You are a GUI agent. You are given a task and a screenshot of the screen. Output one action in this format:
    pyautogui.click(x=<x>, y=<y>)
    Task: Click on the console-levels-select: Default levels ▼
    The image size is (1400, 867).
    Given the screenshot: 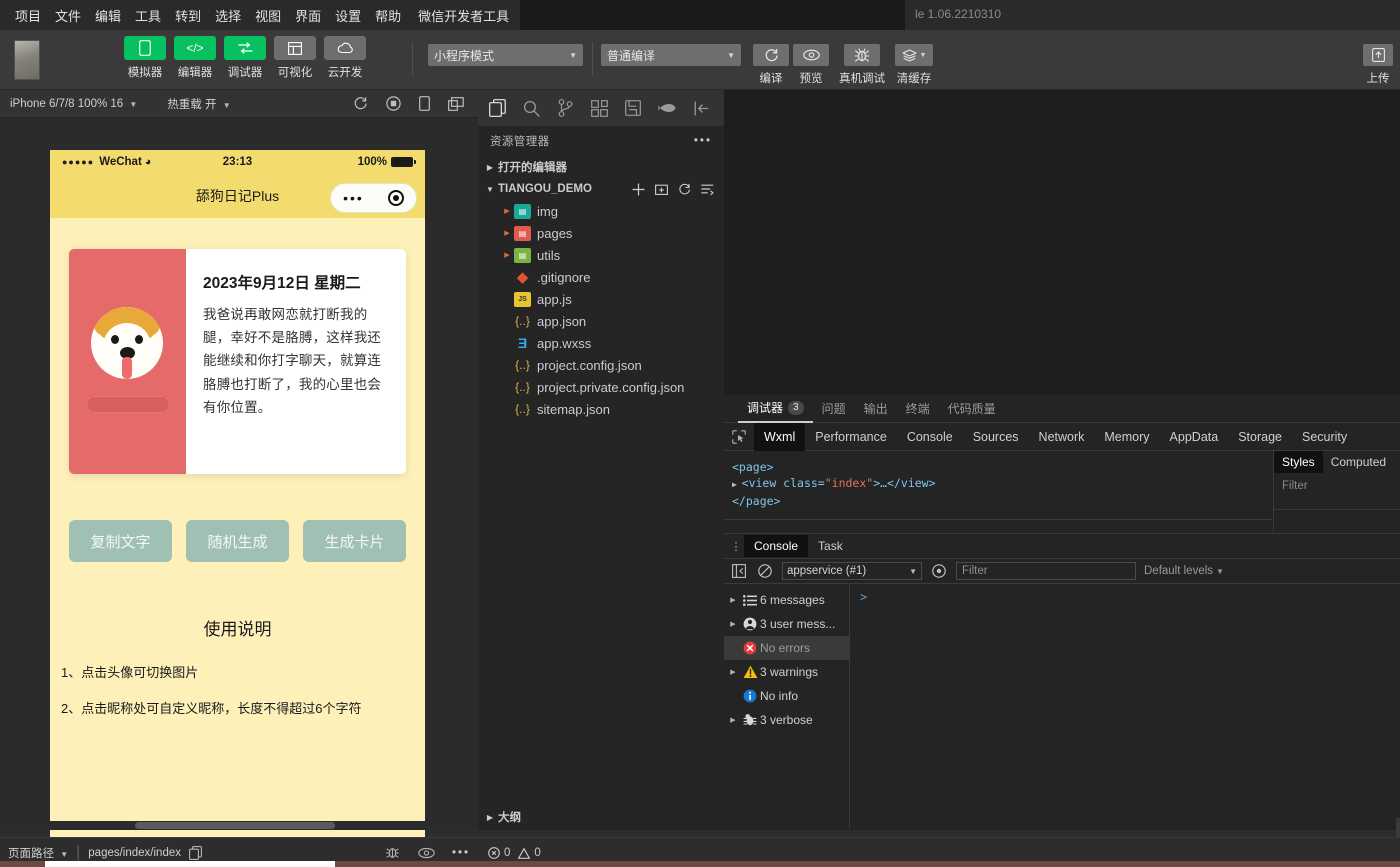 What is the action you would take?
    pyautogui.click(x=1184, y=571)
    